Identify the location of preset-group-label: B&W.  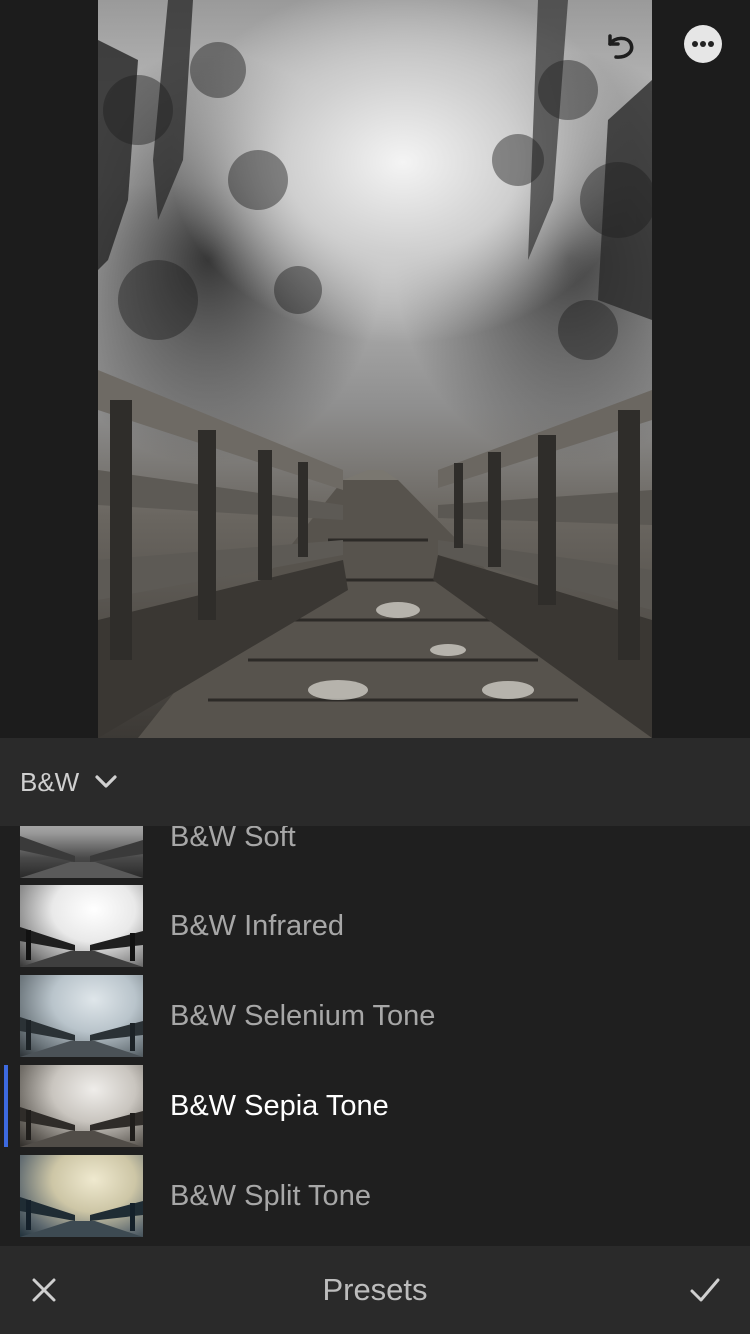
(50, 781).